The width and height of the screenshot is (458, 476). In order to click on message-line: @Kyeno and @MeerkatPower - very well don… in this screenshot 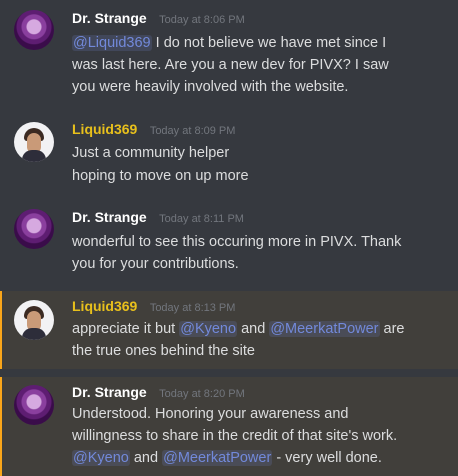, I will do `click(227, 458)`.